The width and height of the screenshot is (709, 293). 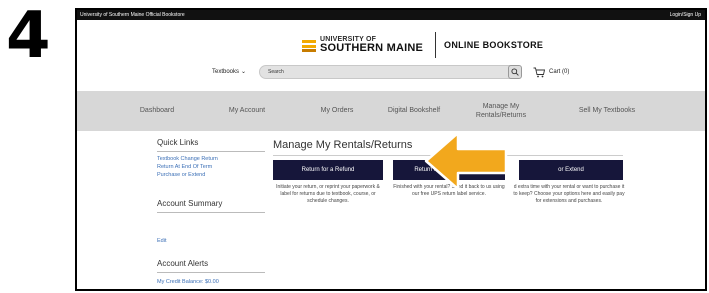 I want to click on nav-dashboard: Dashboard, so click(x=157, y=111).